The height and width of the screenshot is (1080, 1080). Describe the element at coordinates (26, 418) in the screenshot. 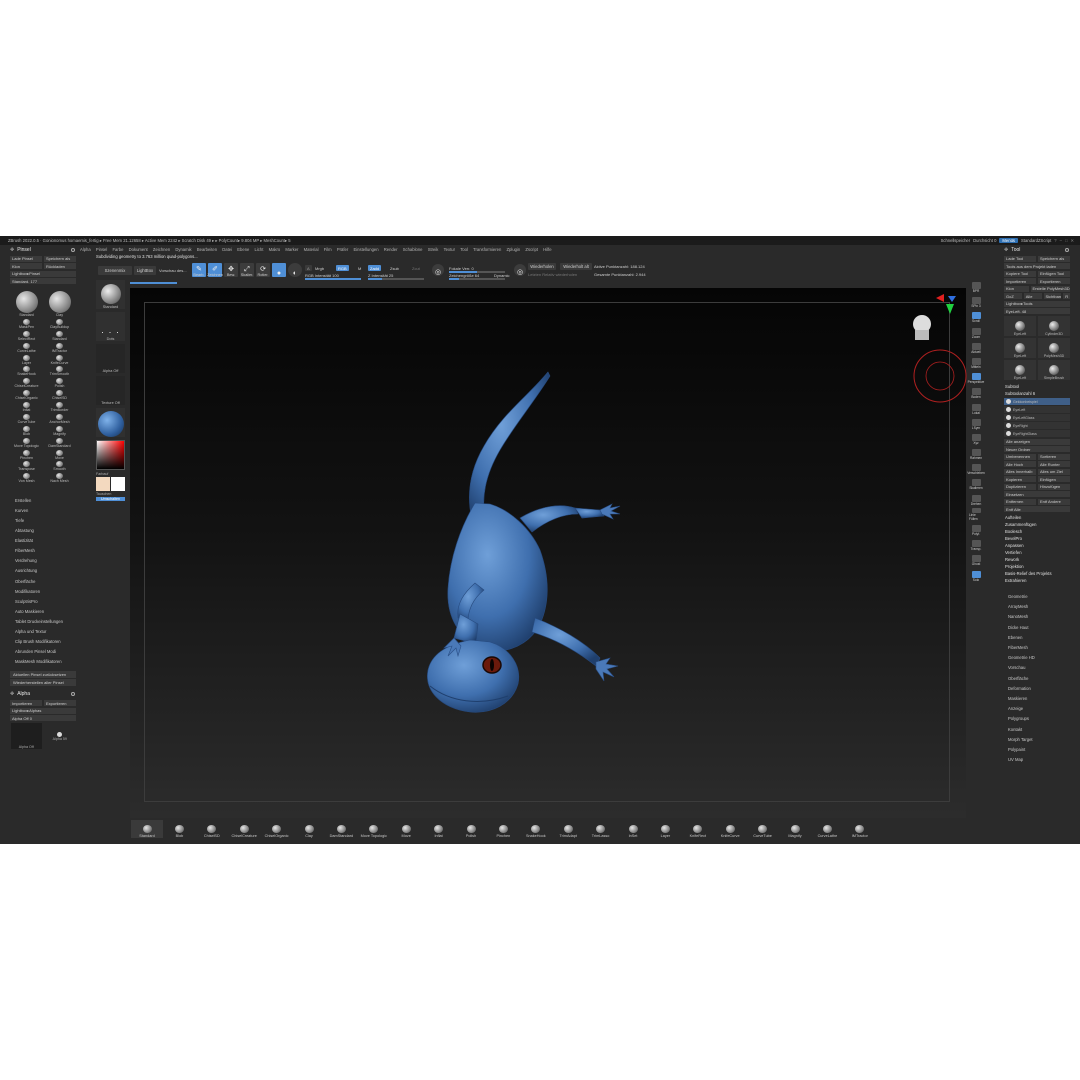

I see `brush-curvetube: CurveTube` at that location.